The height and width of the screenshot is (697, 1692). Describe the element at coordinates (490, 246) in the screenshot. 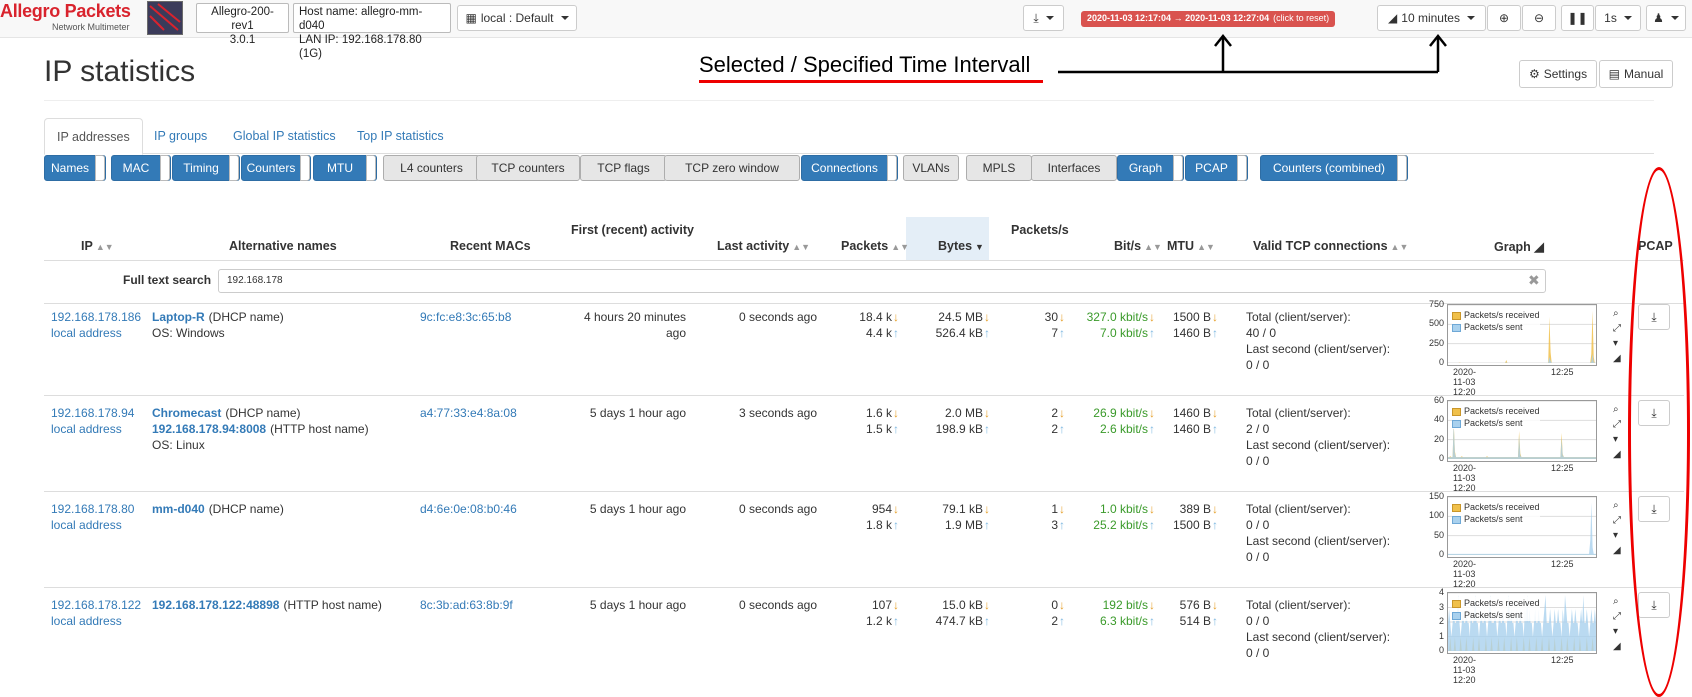

I see `col-header-recent-macs: Recent MACs` at that location.